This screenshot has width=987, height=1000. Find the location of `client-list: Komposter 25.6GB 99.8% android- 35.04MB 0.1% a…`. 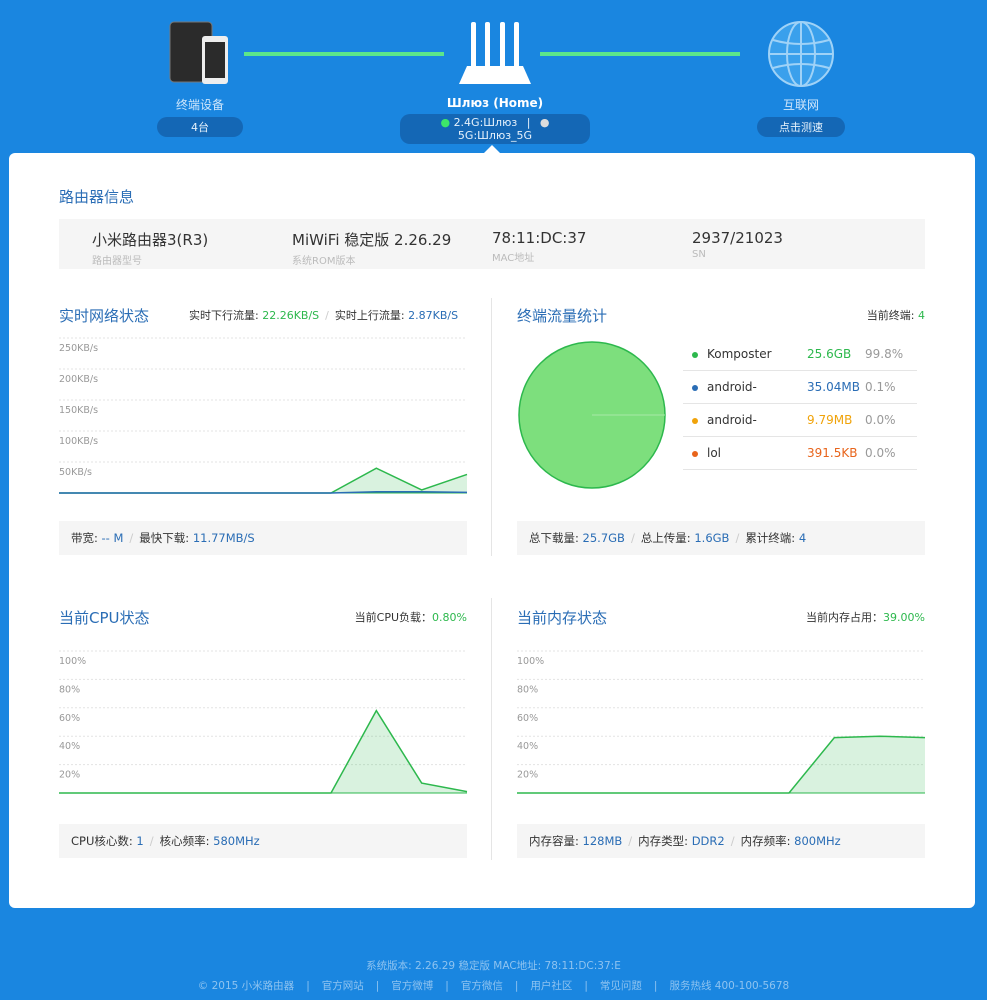

client-list: Komposter 25.6GB 99.8% android- 35.04MB 0.1% a… is located at coordinates (800, 404).